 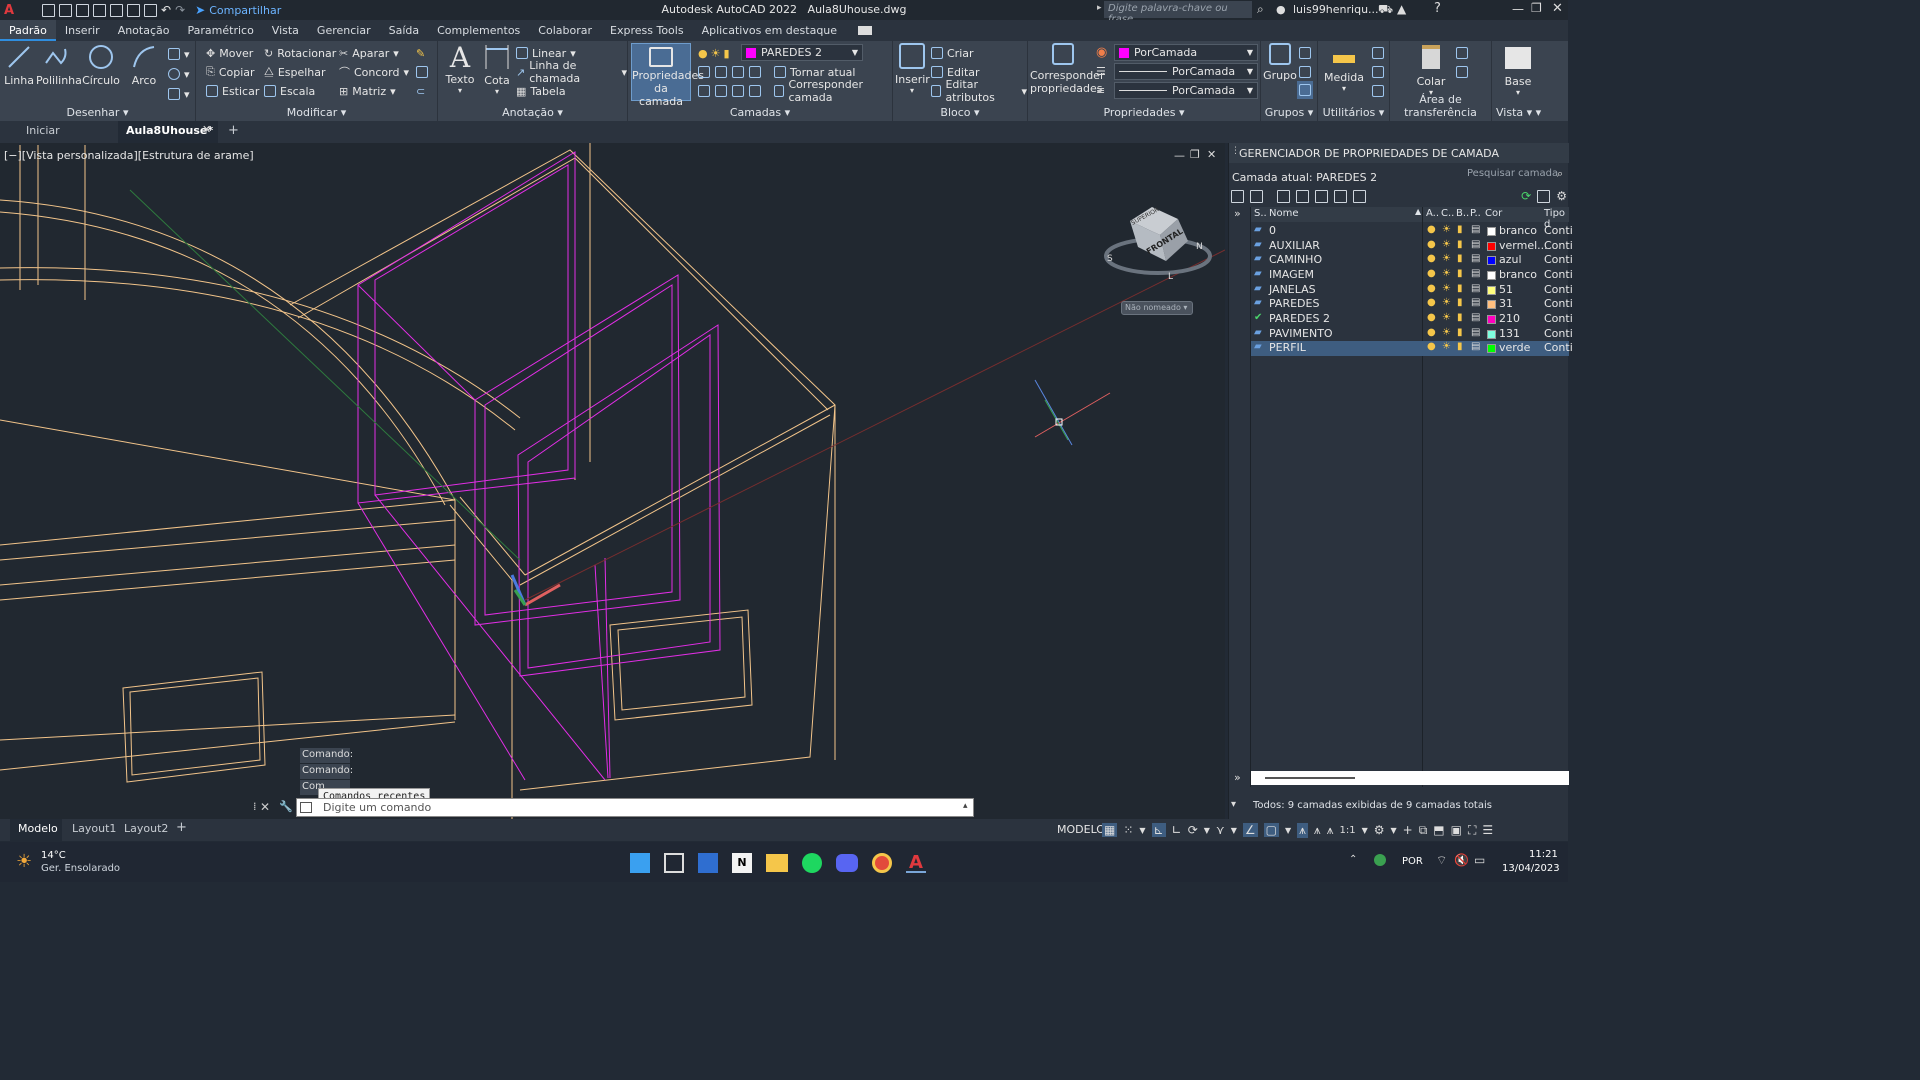 What do you see at coordinates (1305, 72) in the screenshot?
I see `group-edit-icon` at bounding box center [1305, 72].